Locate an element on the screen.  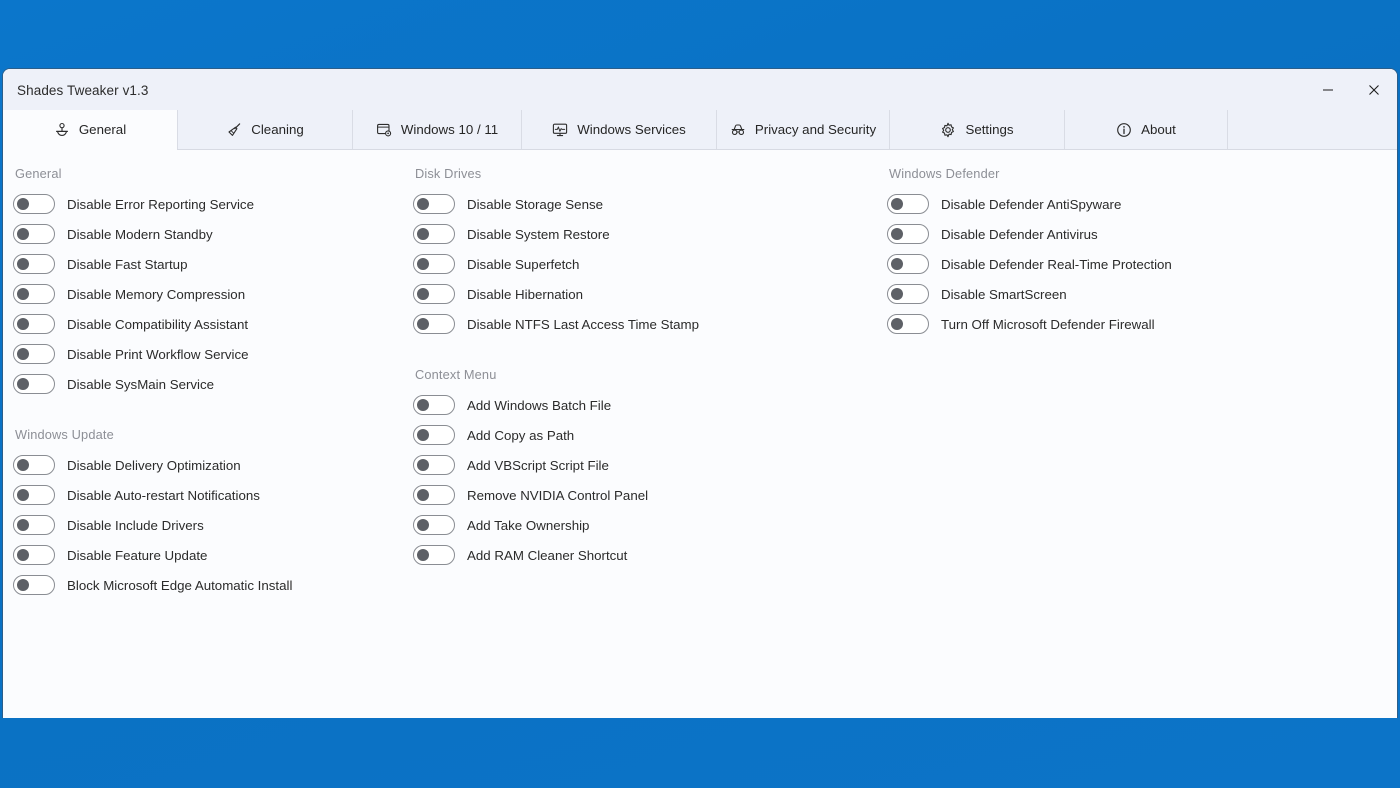
toggle-label: Add Take Ownership is located at coordinates (528, 525).